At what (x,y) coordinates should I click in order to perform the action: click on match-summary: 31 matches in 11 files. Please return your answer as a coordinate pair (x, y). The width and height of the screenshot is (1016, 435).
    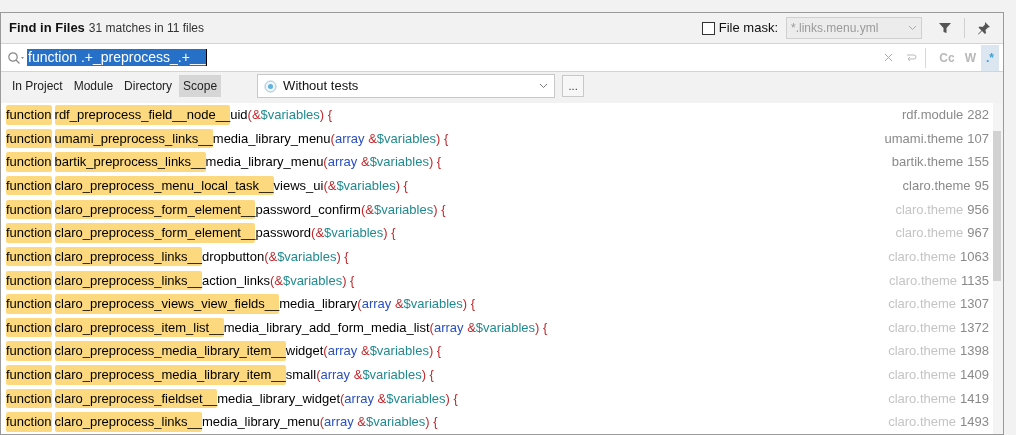
    Looking at the image, I should click on (146, 28).